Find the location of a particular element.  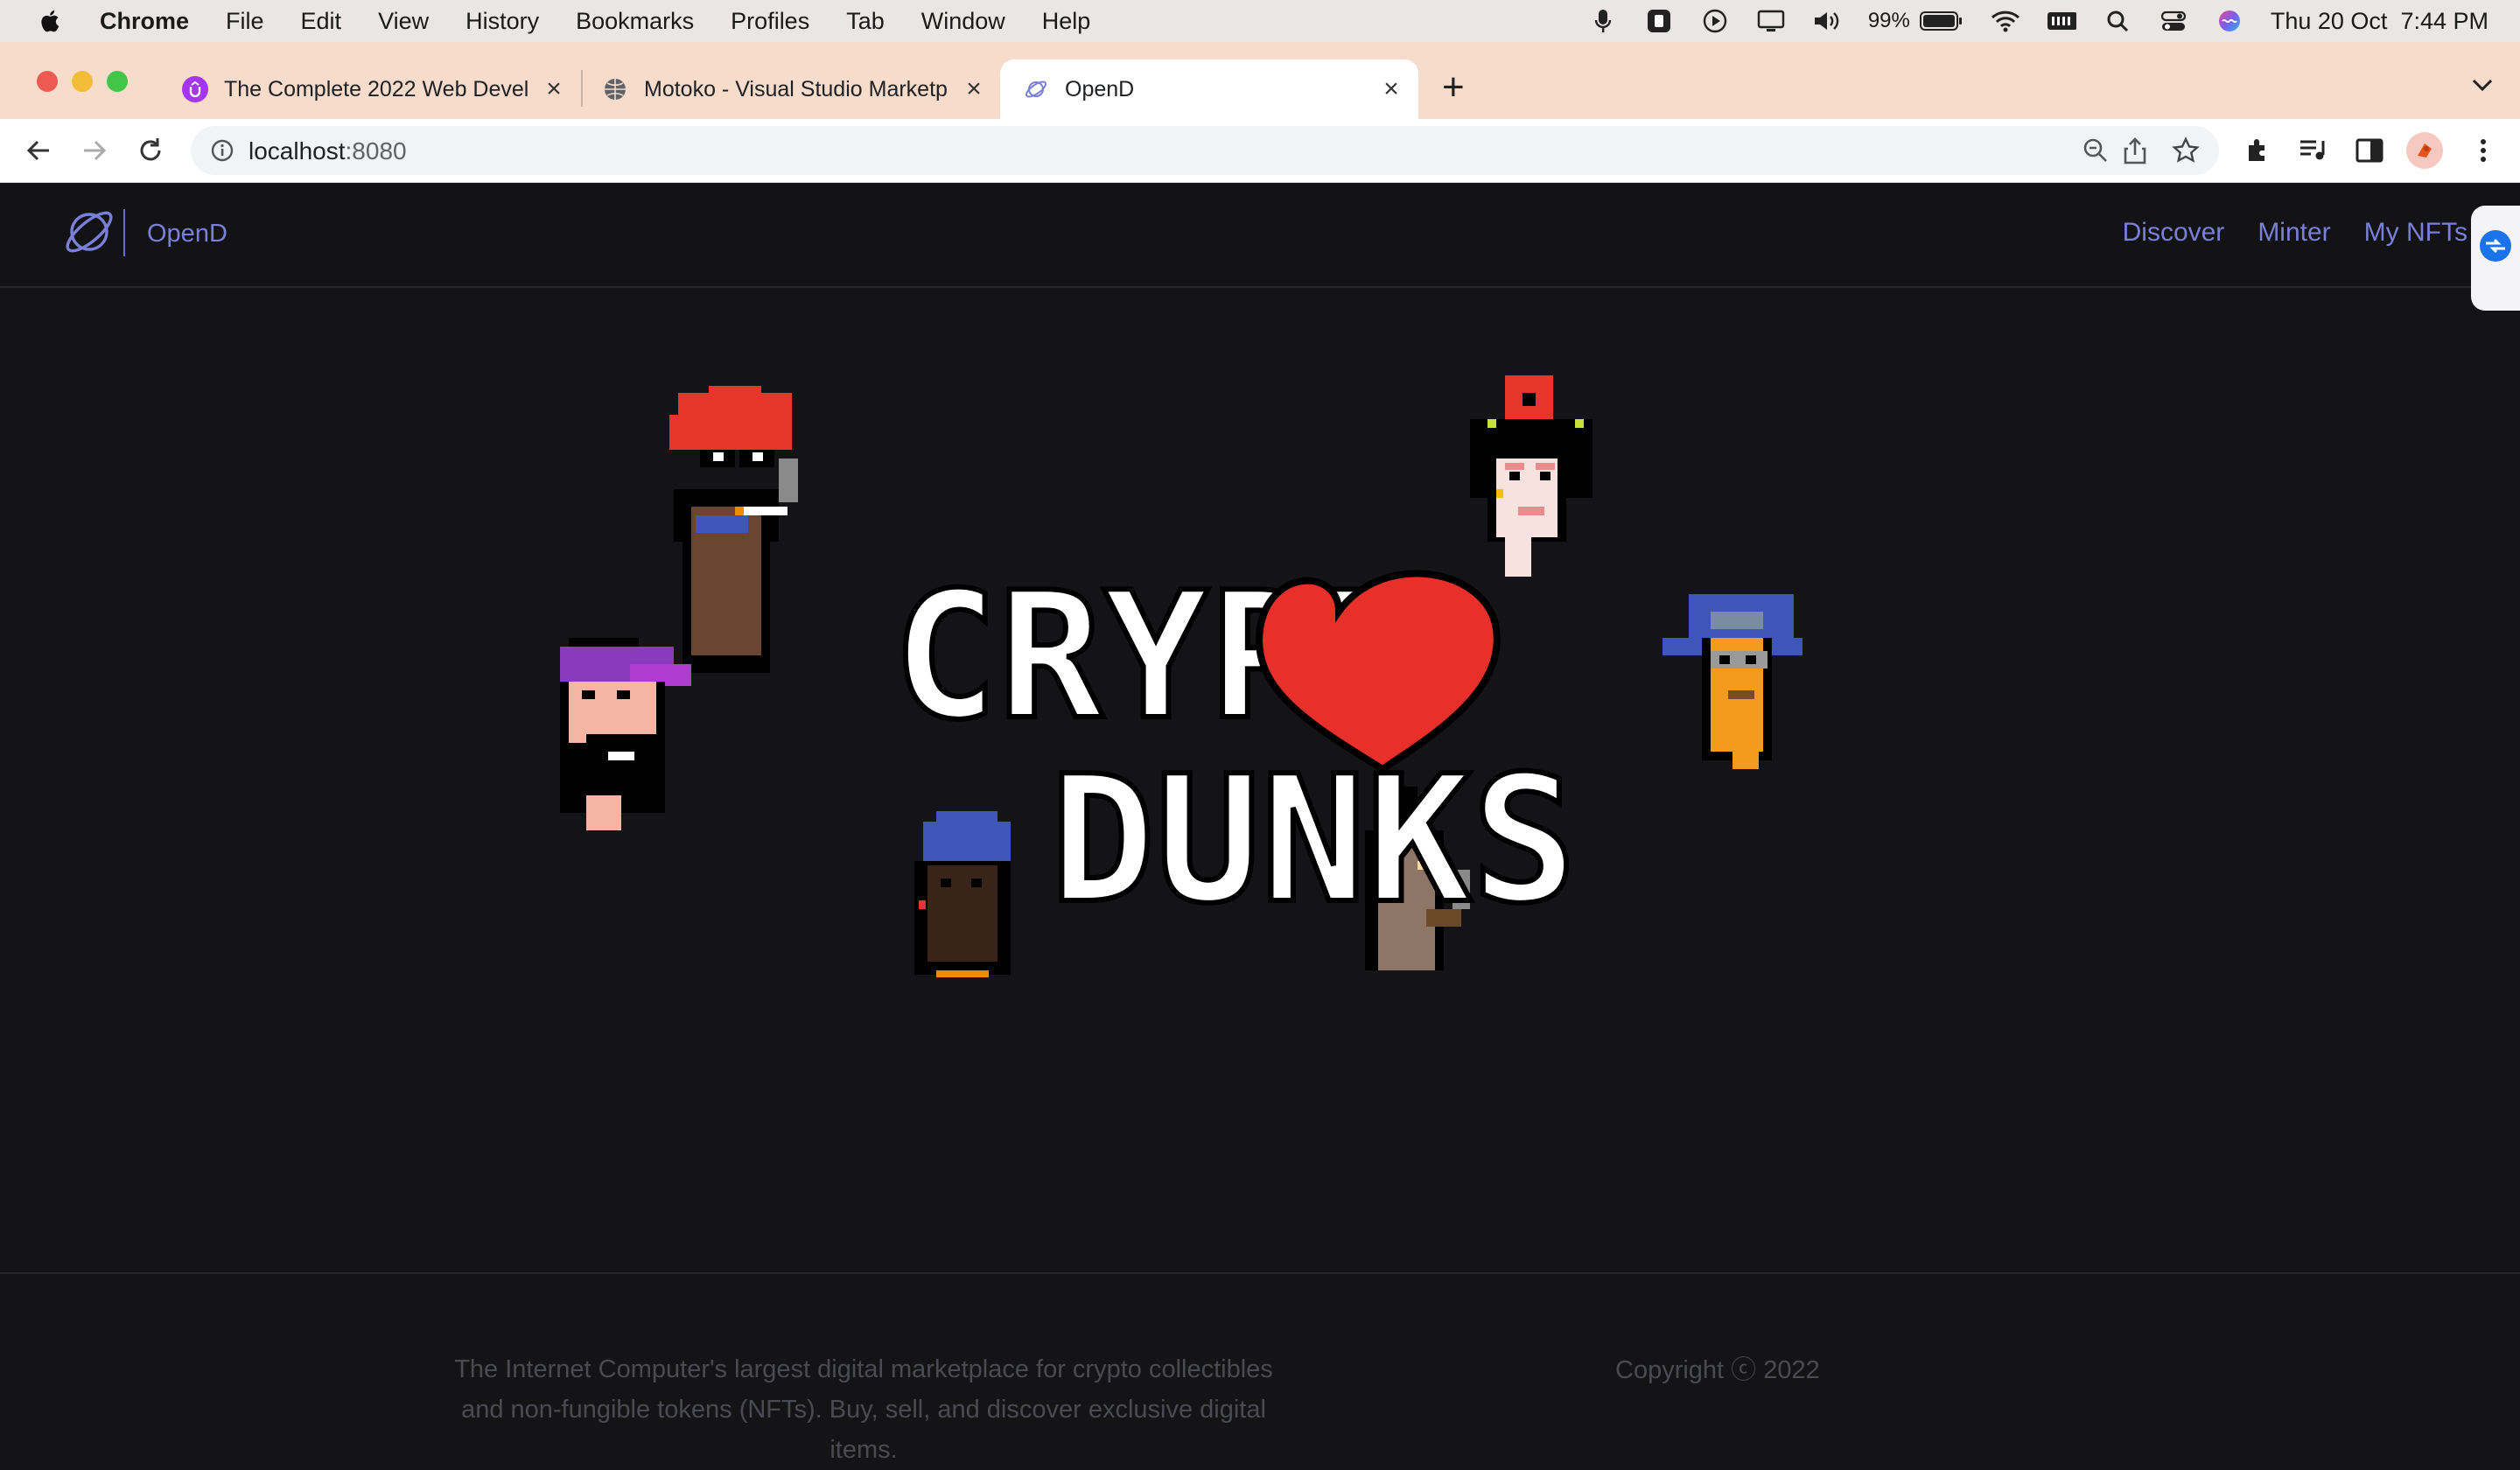

wifi-icon is located at coordinates (2005, 21).